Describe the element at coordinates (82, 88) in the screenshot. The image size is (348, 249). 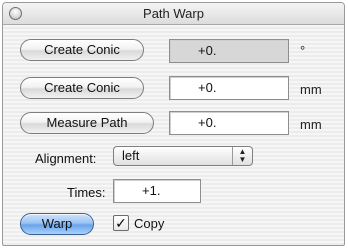
I see `create-conic-button-2: Create Conic` at that location.